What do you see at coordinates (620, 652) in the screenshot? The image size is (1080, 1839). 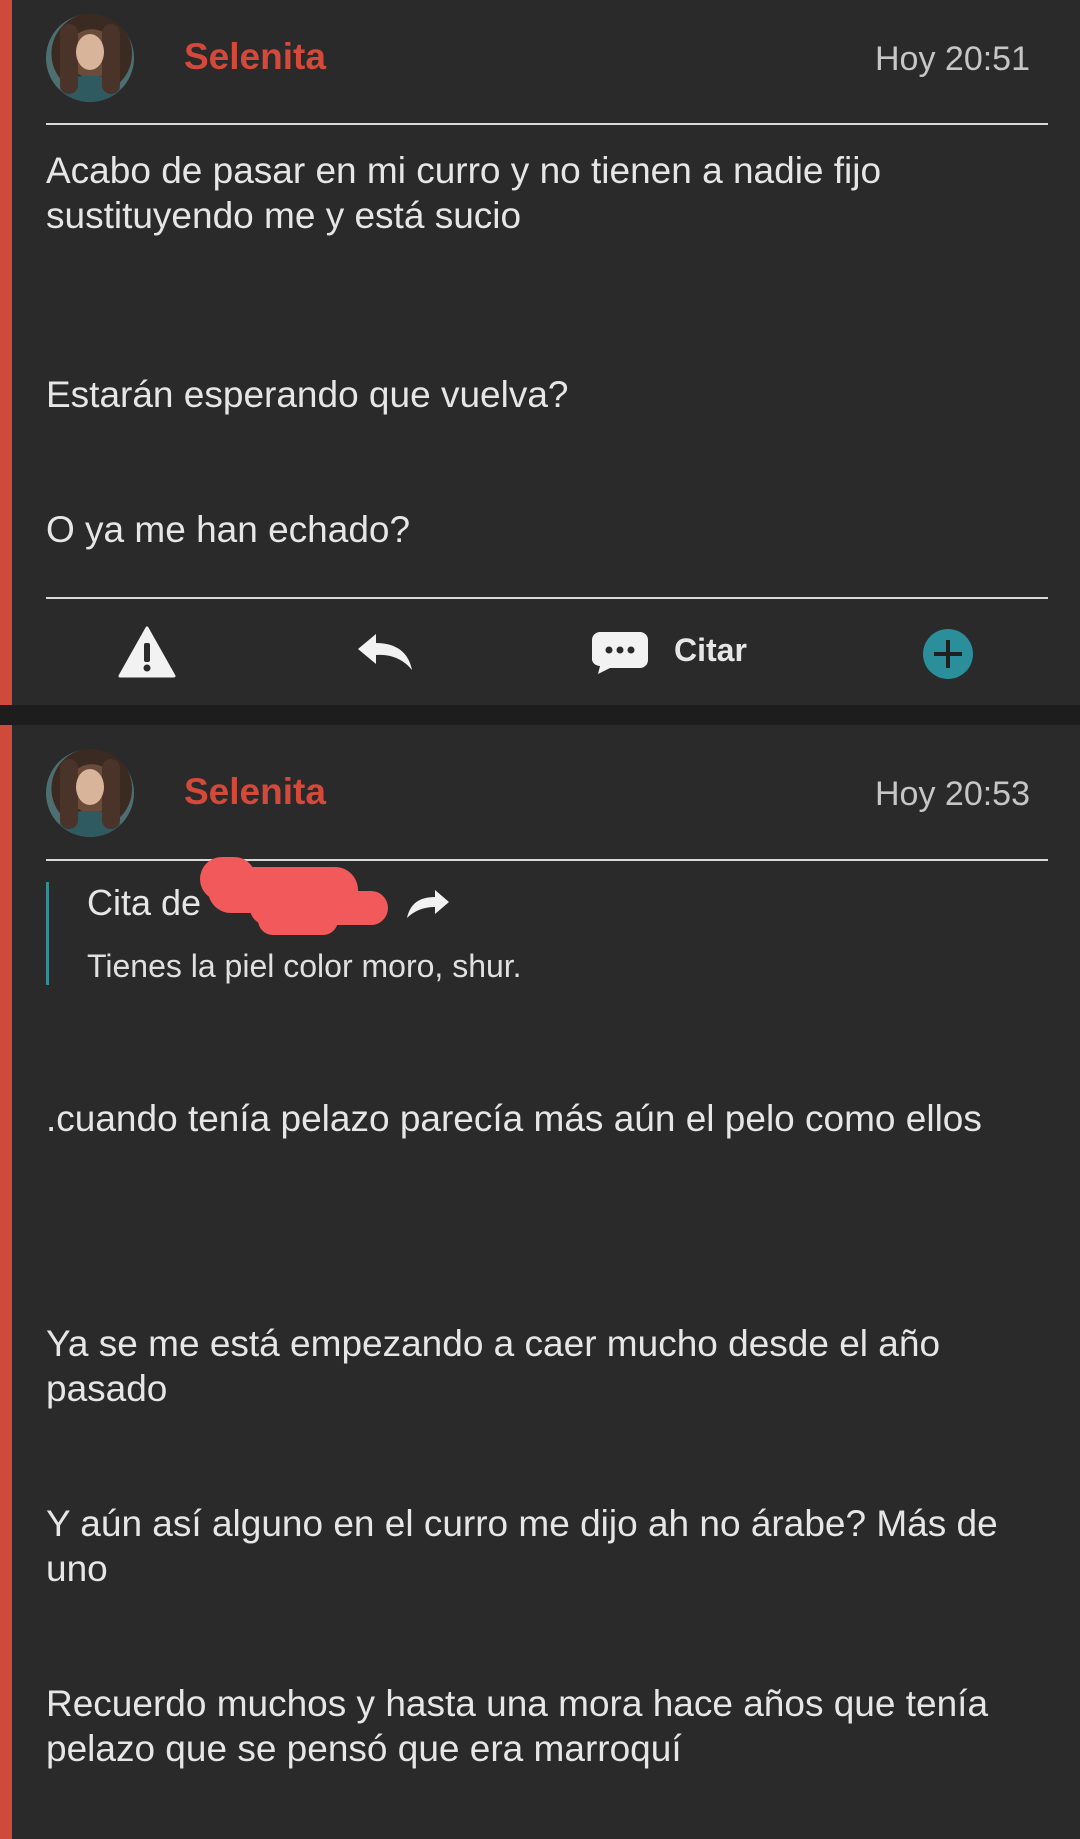 I see `speech-bubble-icon` at bounding box center [620, 652].